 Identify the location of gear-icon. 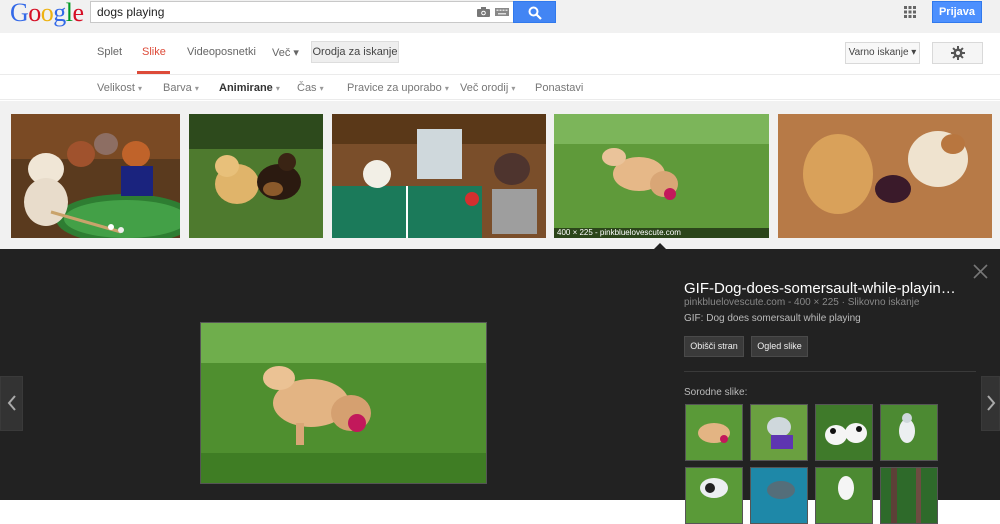
(958, 53).